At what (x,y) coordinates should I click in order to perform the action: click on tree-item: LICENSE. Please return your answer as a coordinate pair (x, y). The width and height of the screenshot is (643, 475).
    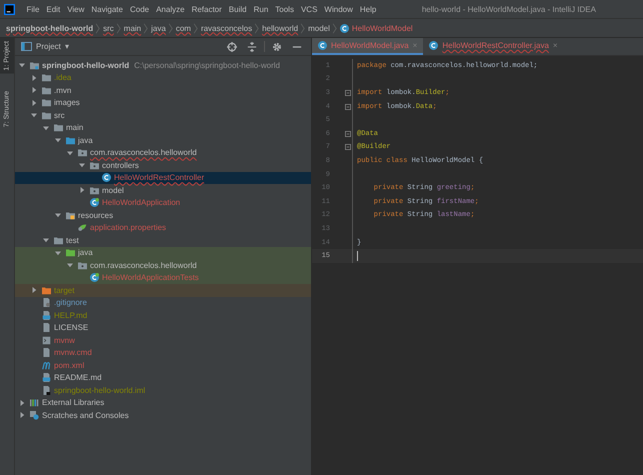
    Looking at the image, I should click on (163, 328).